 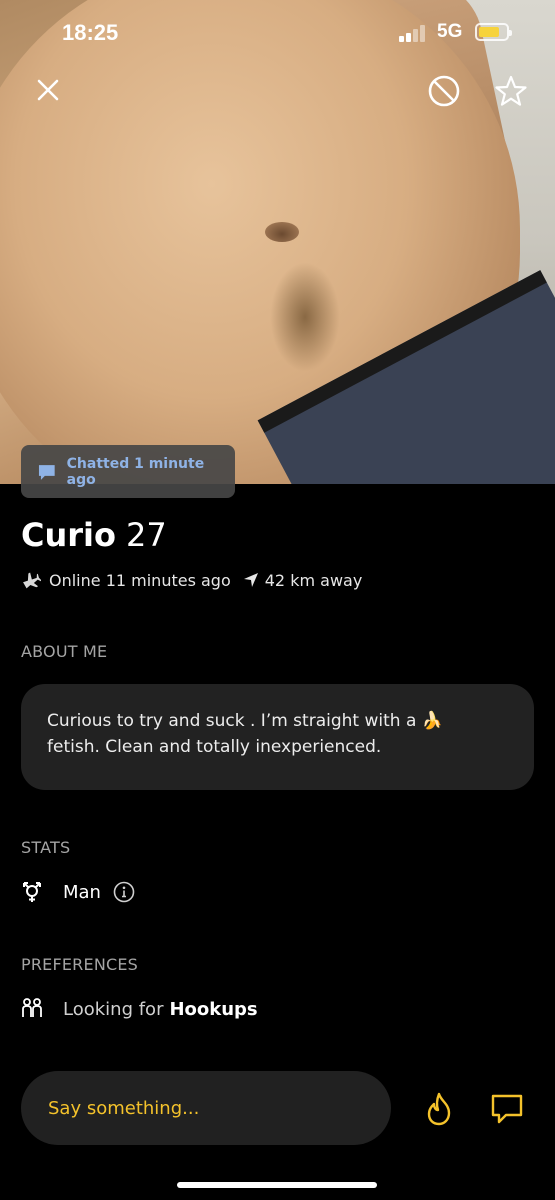 What do you see at coordinates (68, 535) in the screenshot?
I see `profile-name: Curio` at bounding box center [68, 535].